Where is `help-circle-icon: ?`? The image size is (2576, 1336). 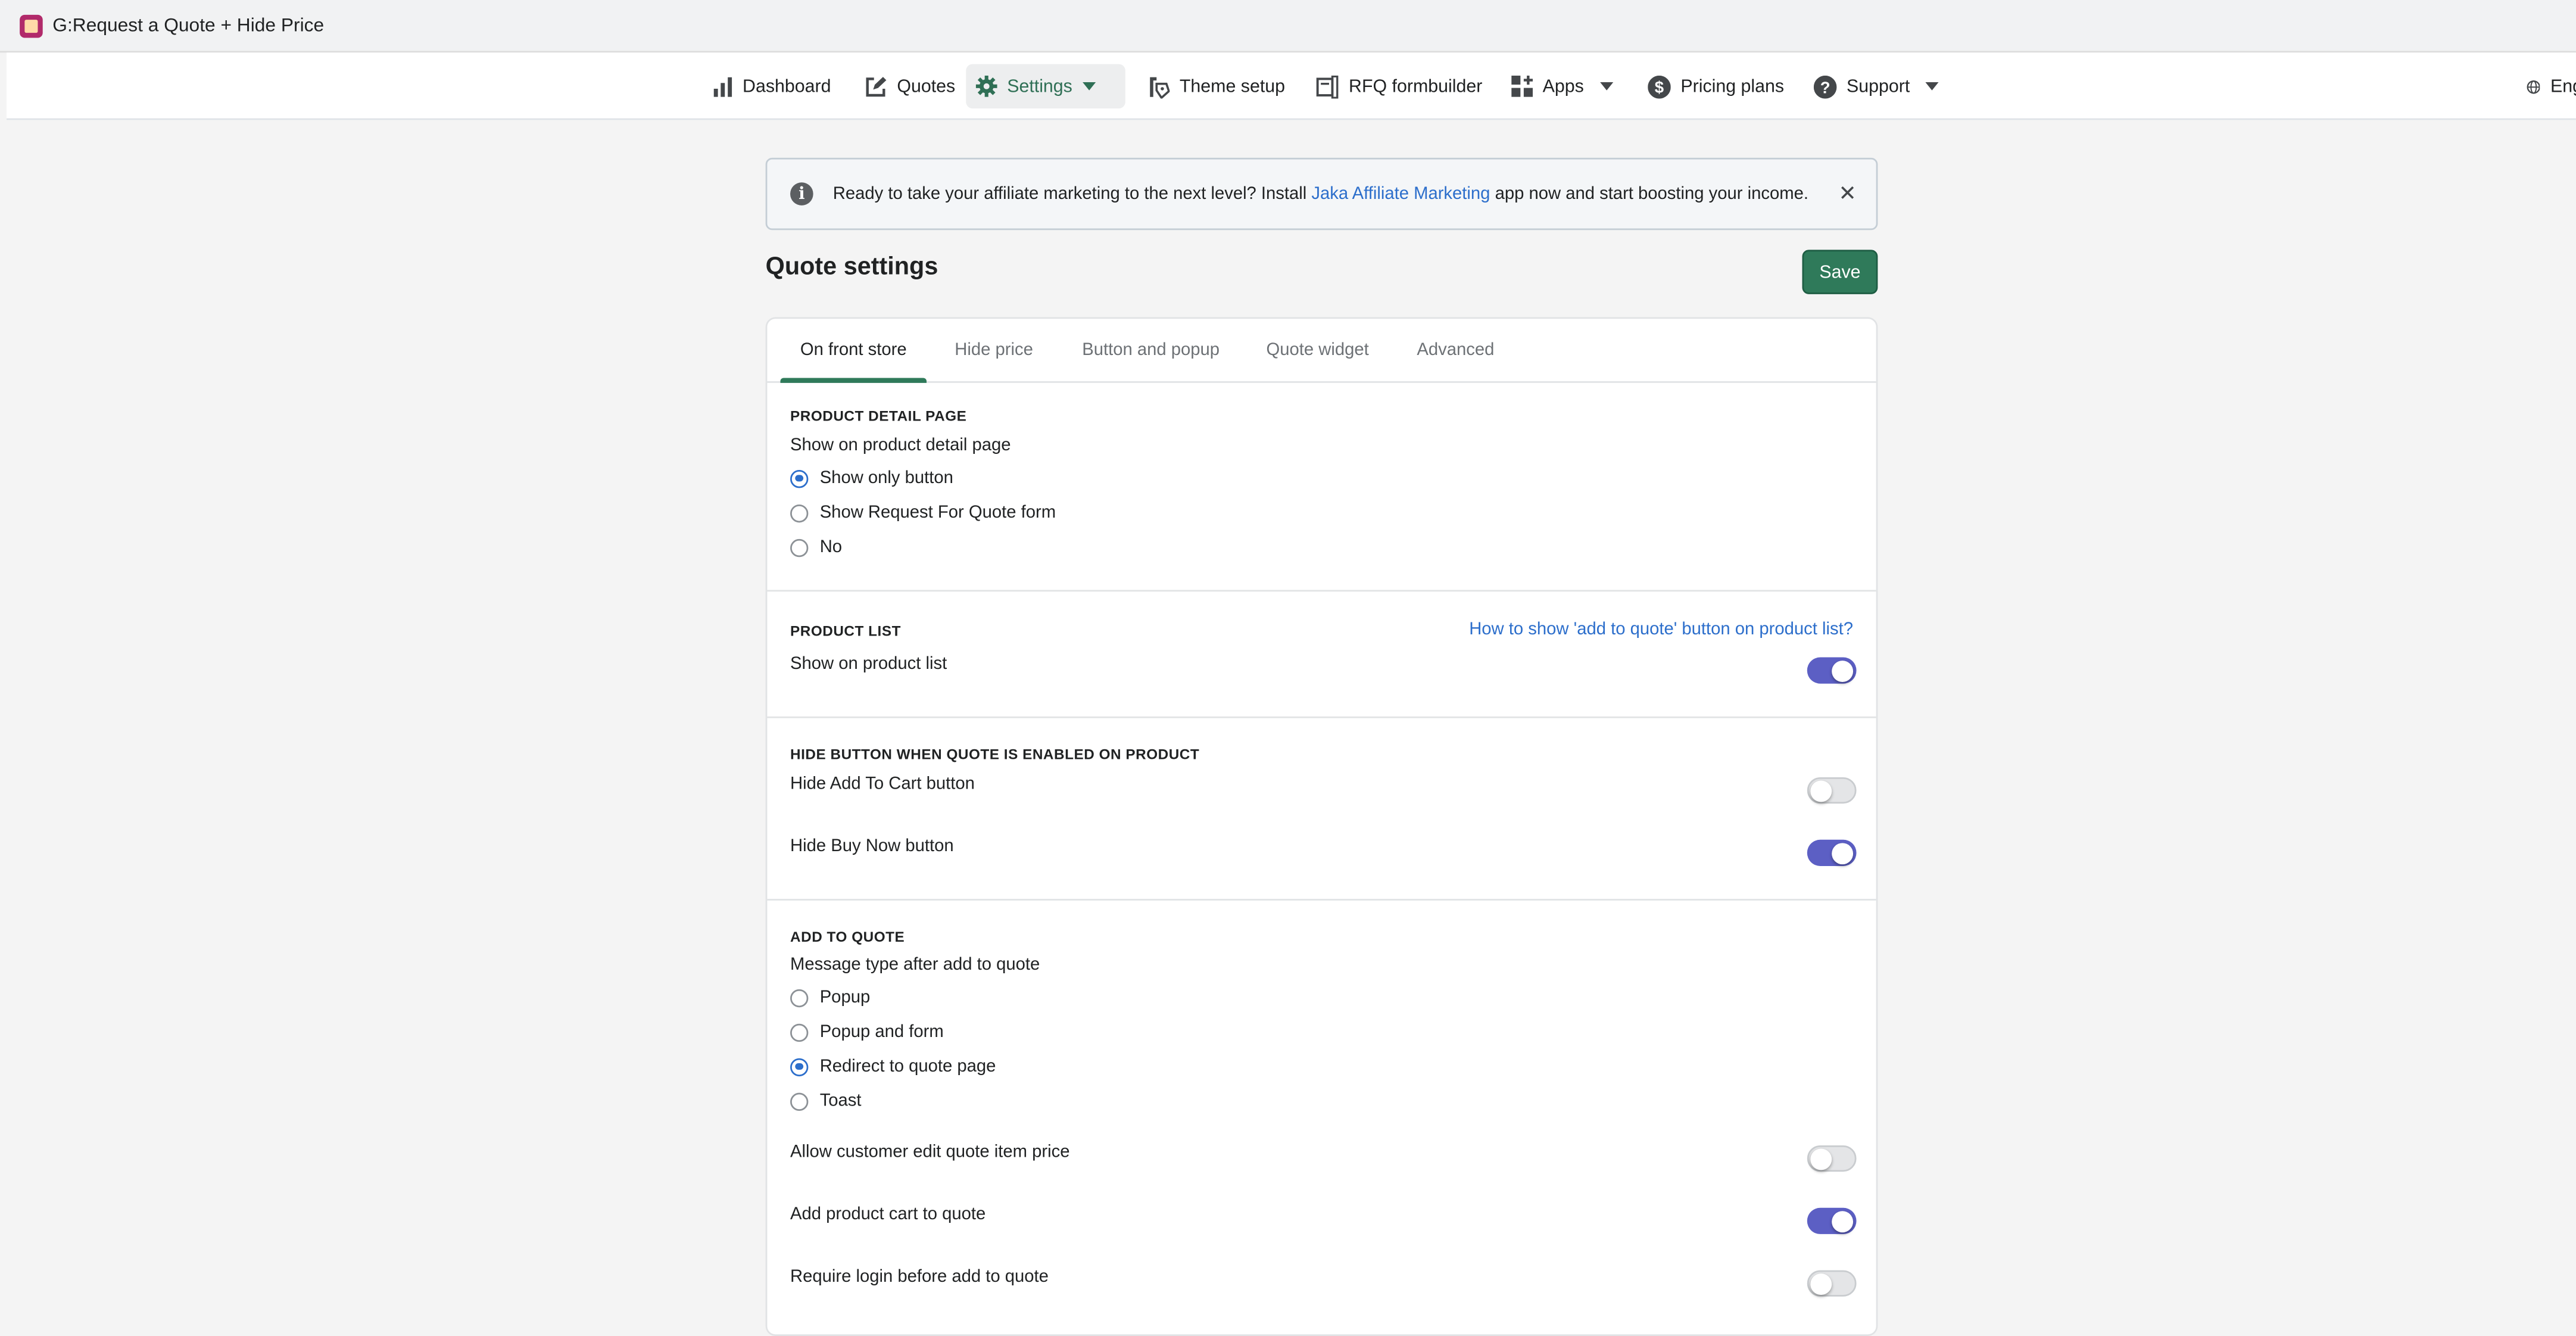 help-circle-icon: ? is located at coordinates (1825, 86).